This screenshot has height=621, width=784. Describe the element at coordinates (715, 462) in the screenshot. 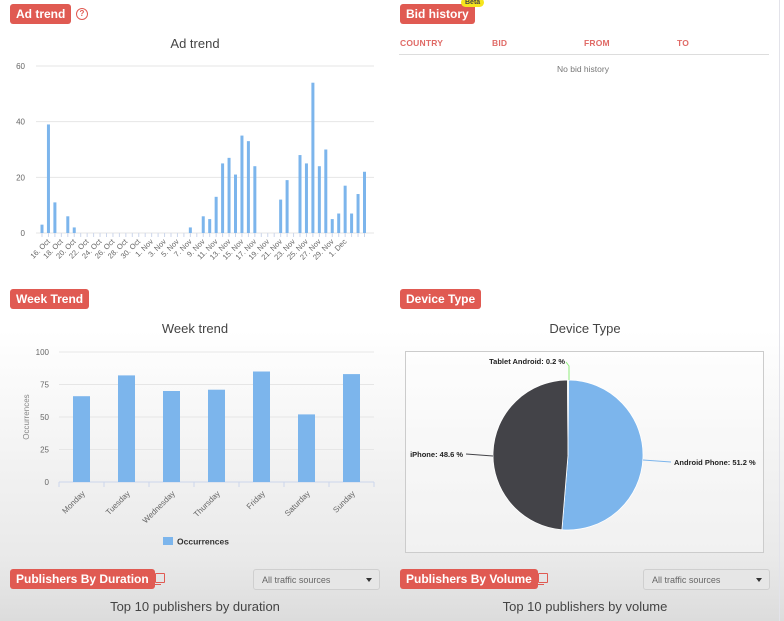

I see `slice-label-android-phone: Android Phone: 51.2 %` at that location.